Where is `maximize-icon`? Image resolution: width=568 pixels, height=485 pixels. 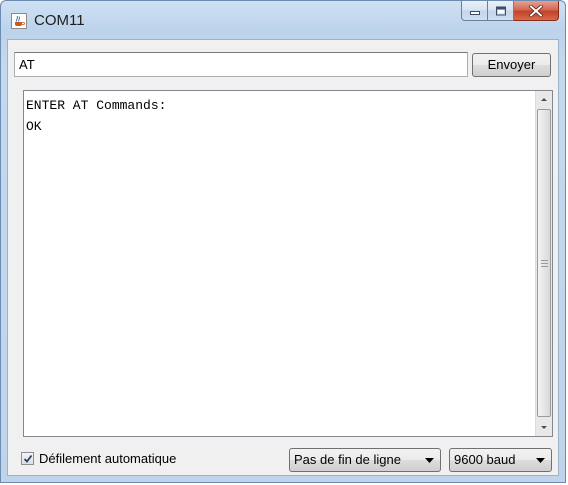 maximize-icon is located at coordinates (500, 10).